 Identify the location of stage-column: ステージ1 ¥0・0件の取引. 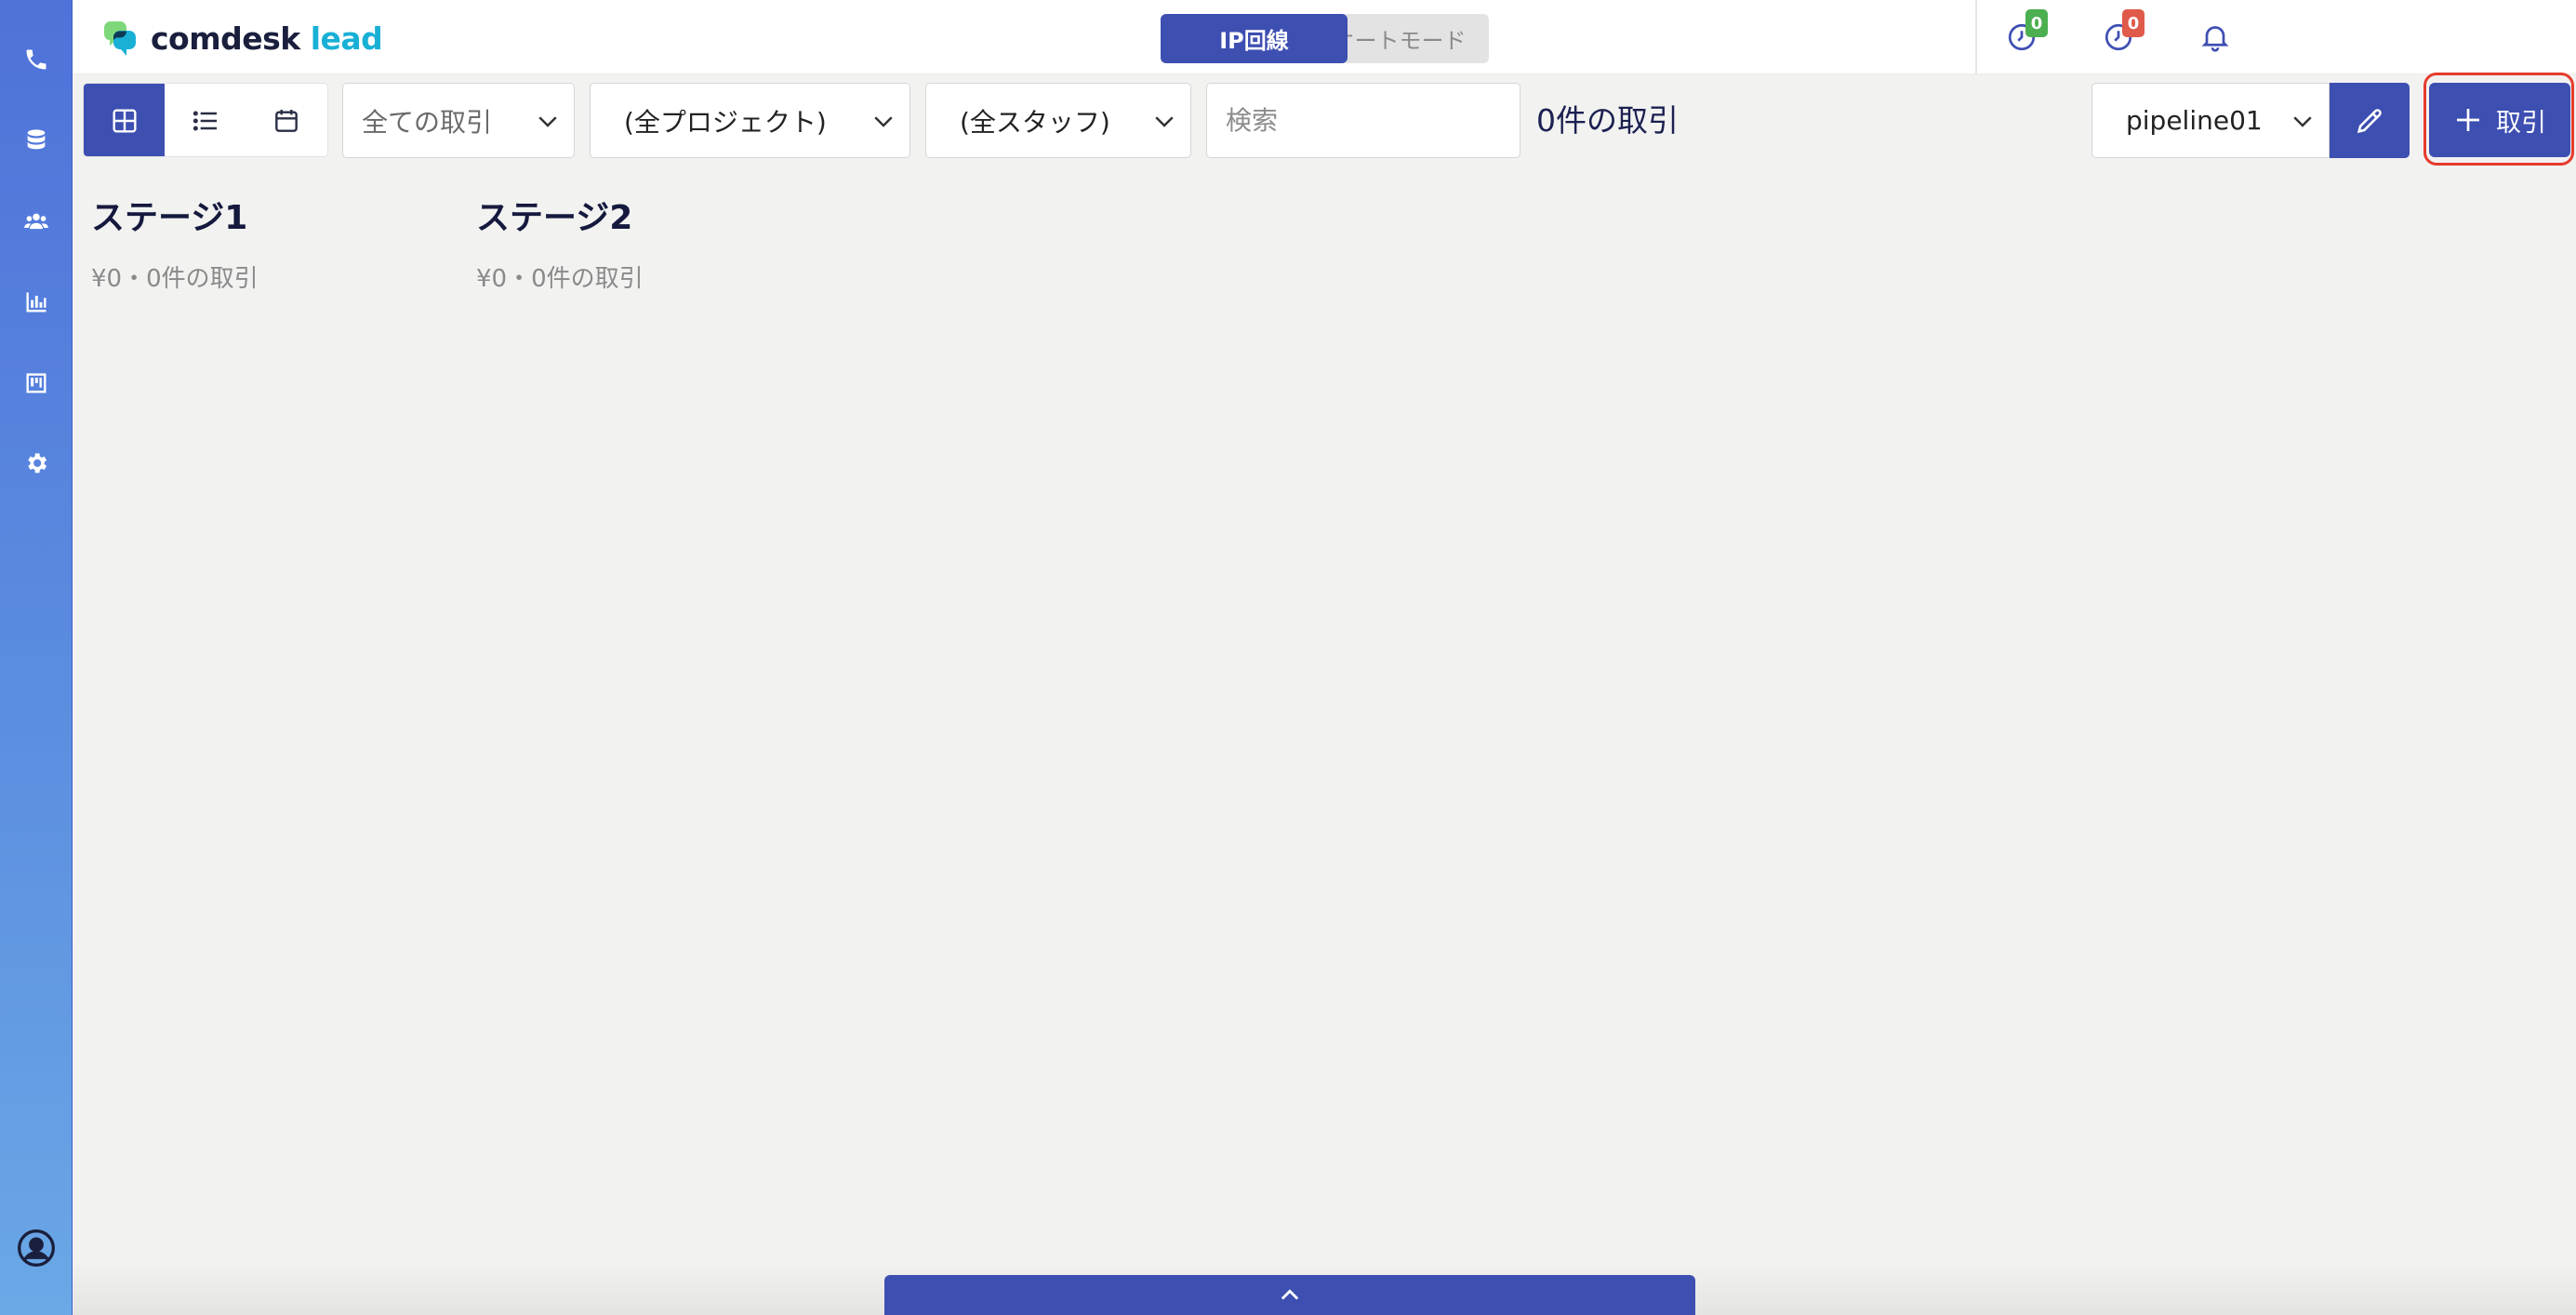
(175, 242).